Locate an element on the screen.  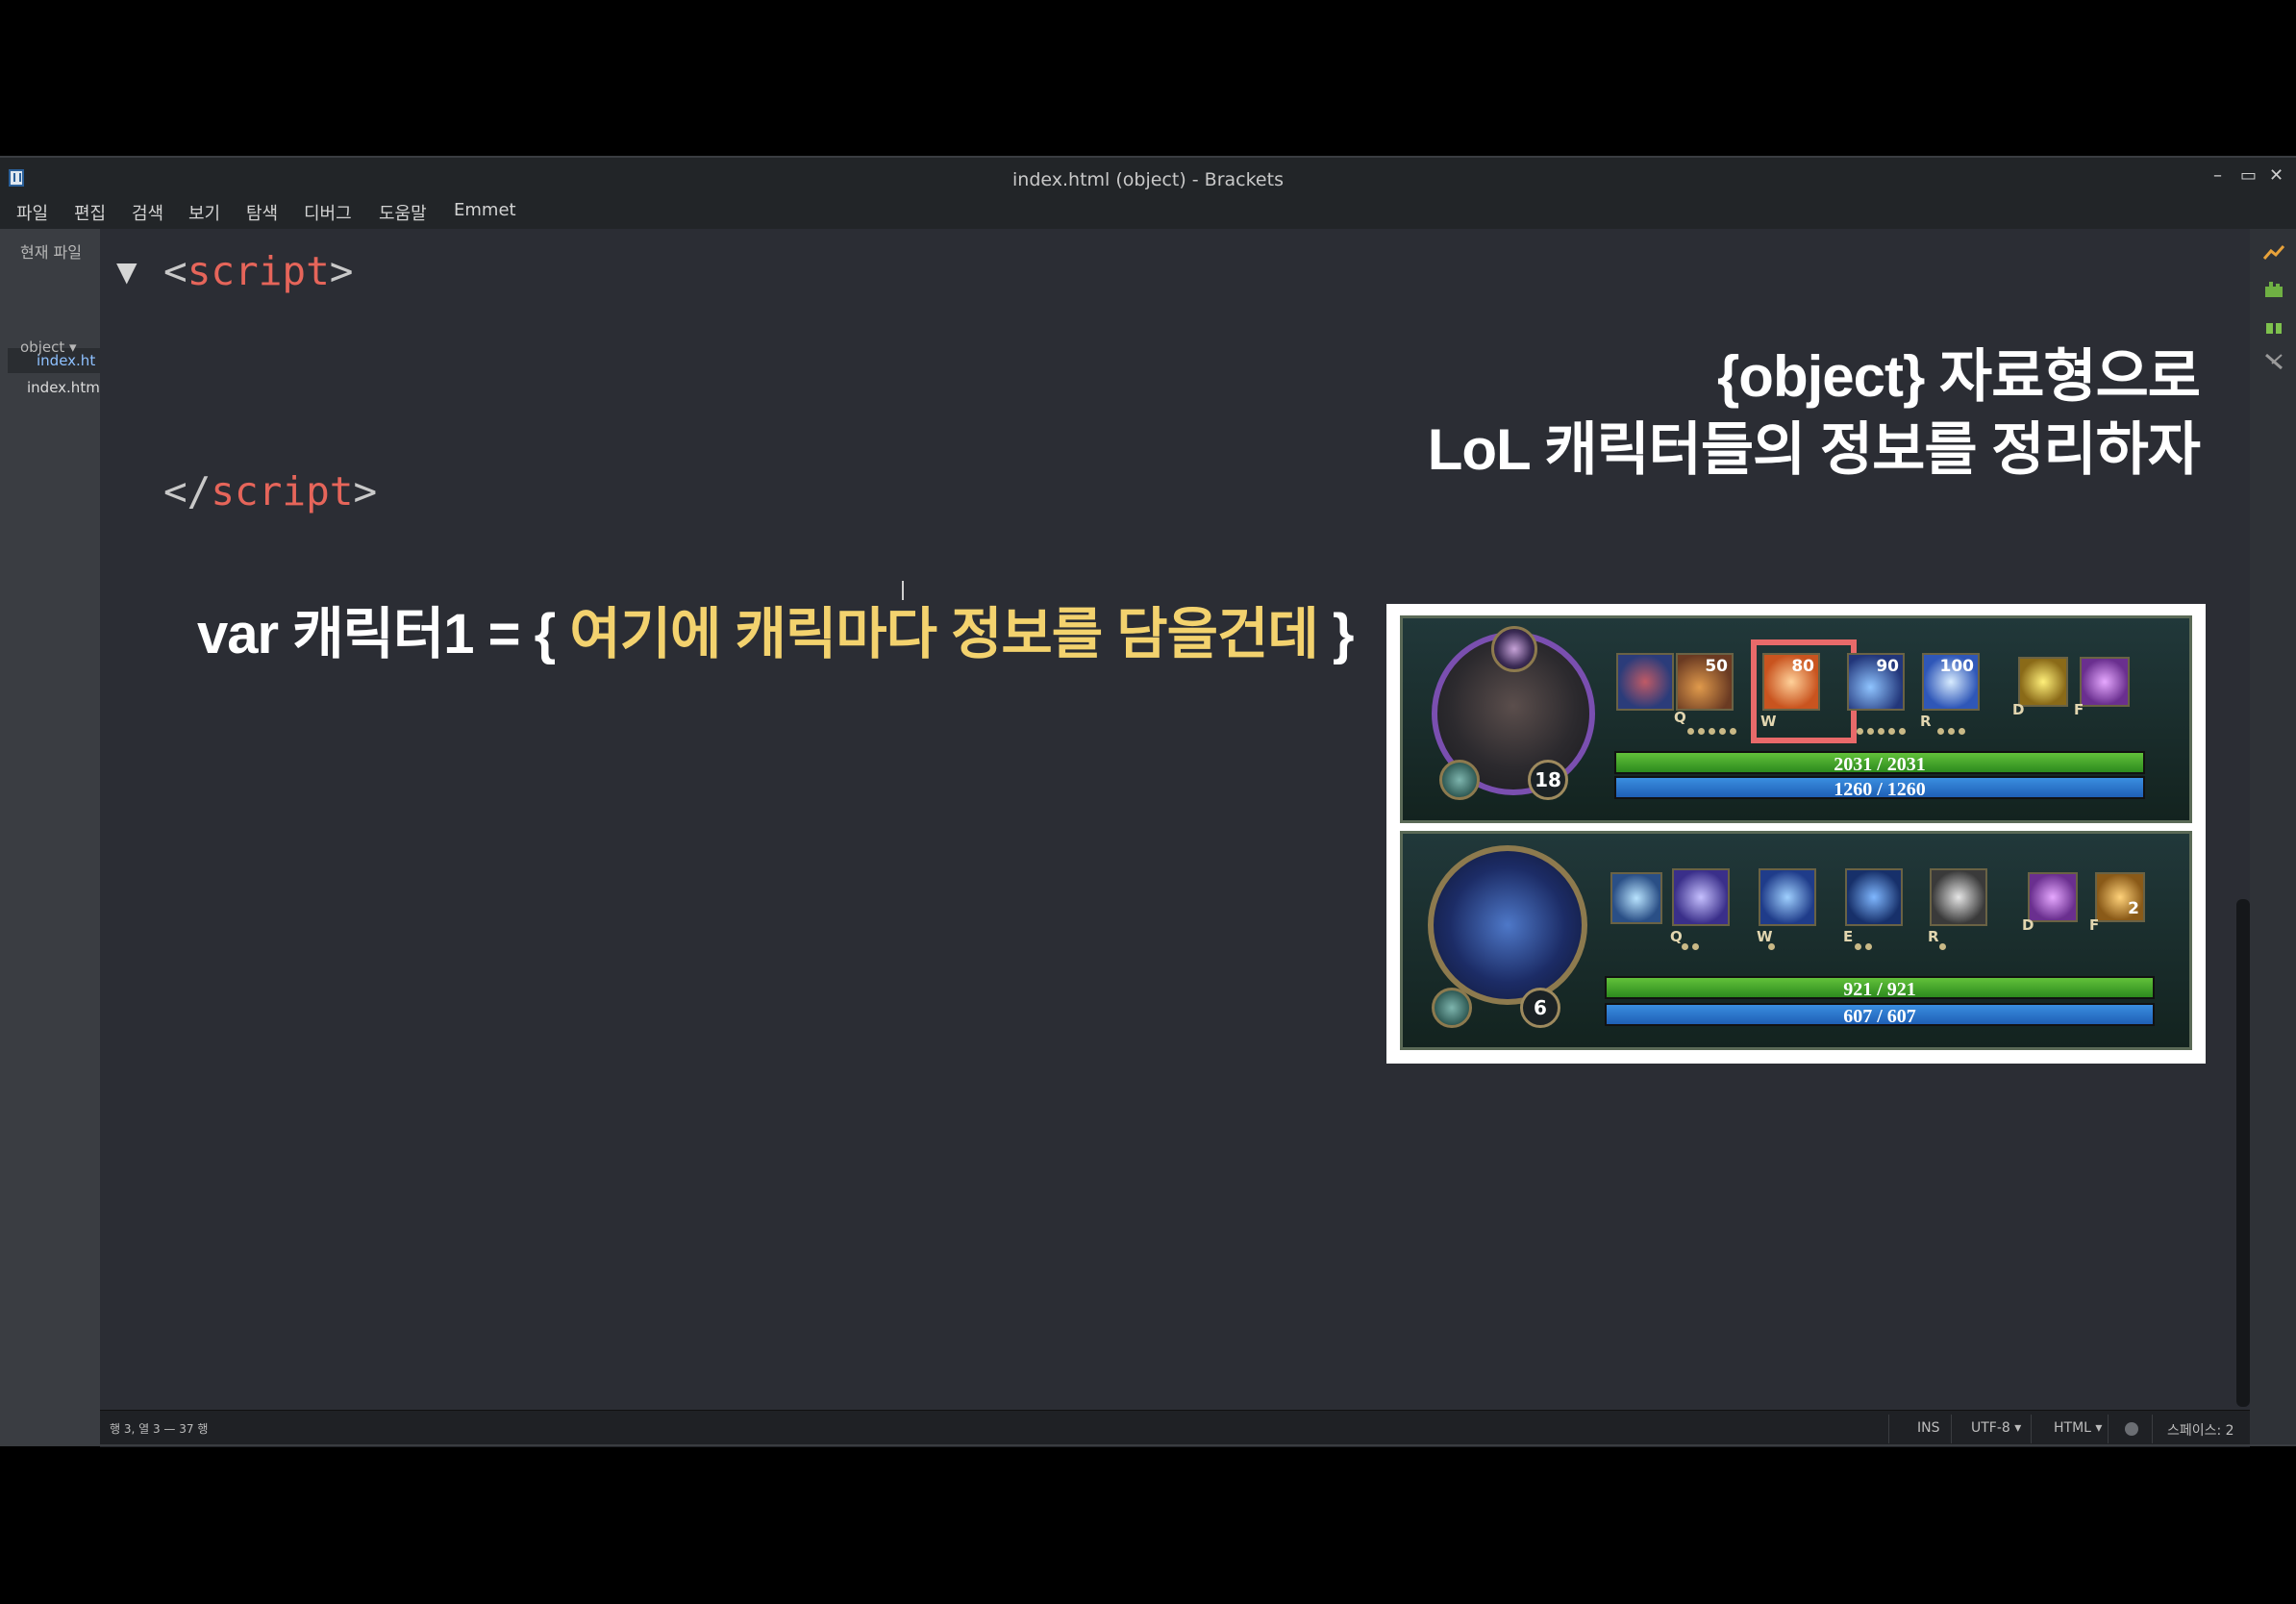
lesson-title-line2: LoL 캐릭터들의 정보를 정리하자 is located at coordinates (1814, 449).